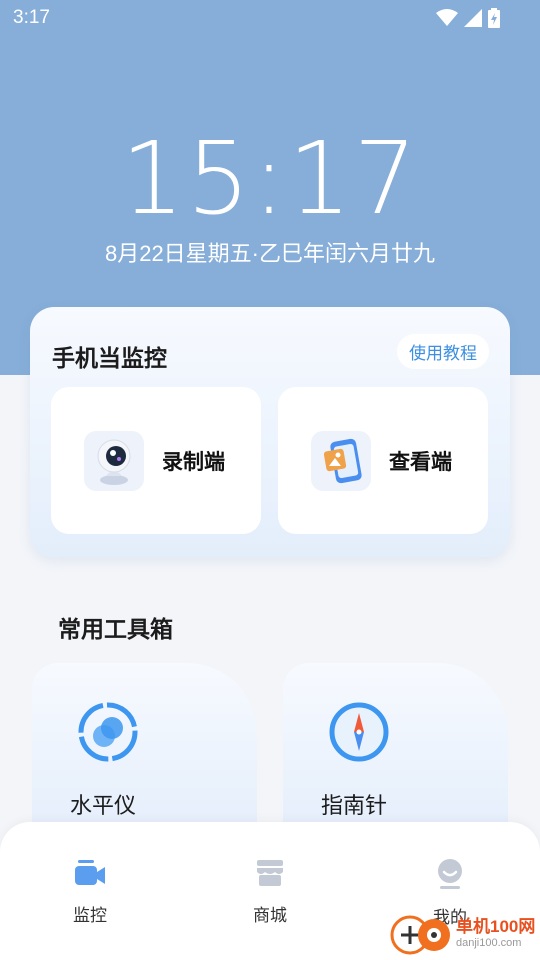 This screenshot has height=960, width=540. Describe the element at coordinates (31, 17) in the screenshot. I see `status-time: 3:17` at that location.